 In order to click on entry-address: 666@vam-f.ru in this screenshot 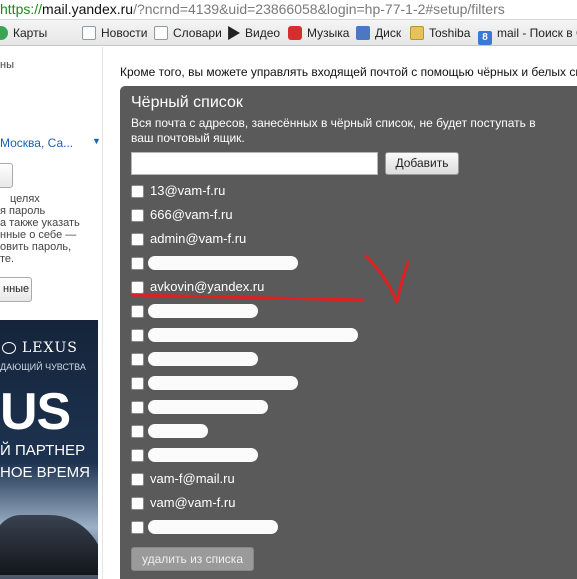, I will do `click(191, 214)`.